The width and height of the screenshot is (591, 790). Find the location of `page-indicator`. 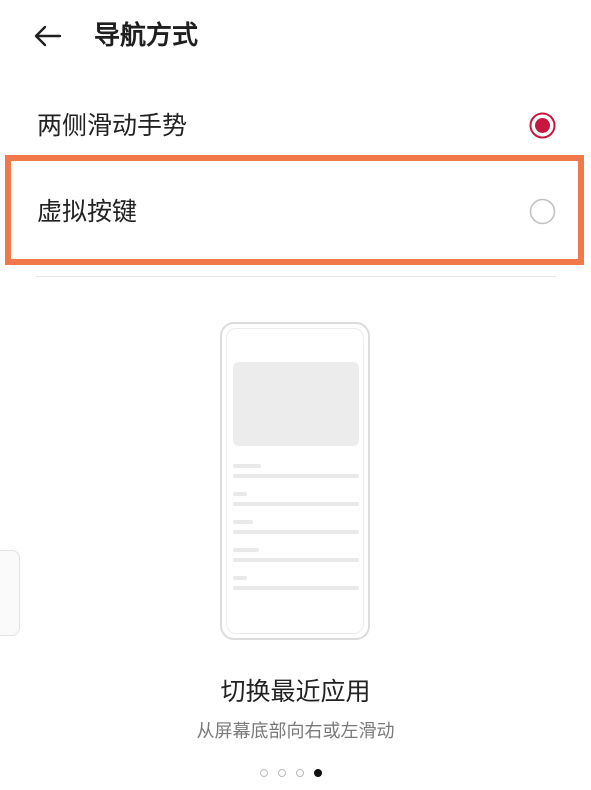

page-indicator is located at coordinates (300, 773).